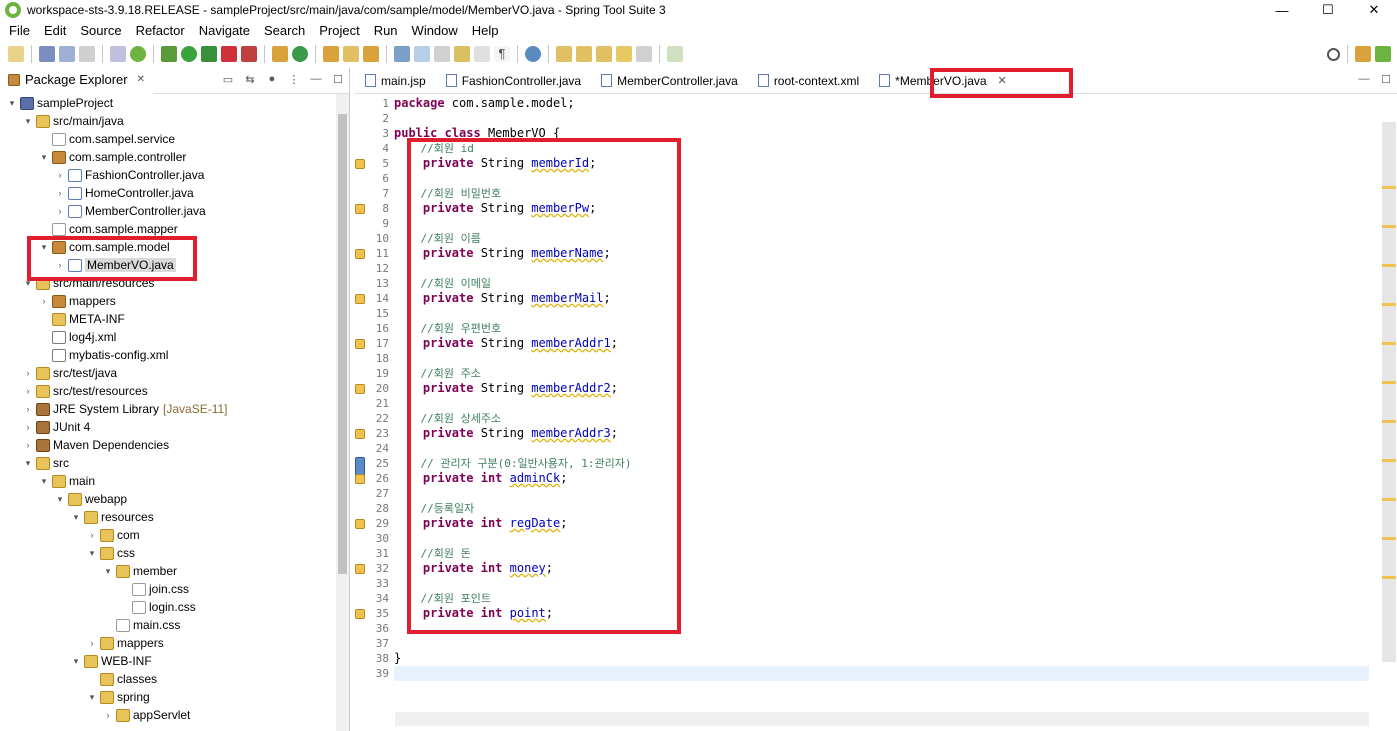 This screenshot has width=1397, height=731. I want to click on tree-item: › mappers, so click(125, 643).